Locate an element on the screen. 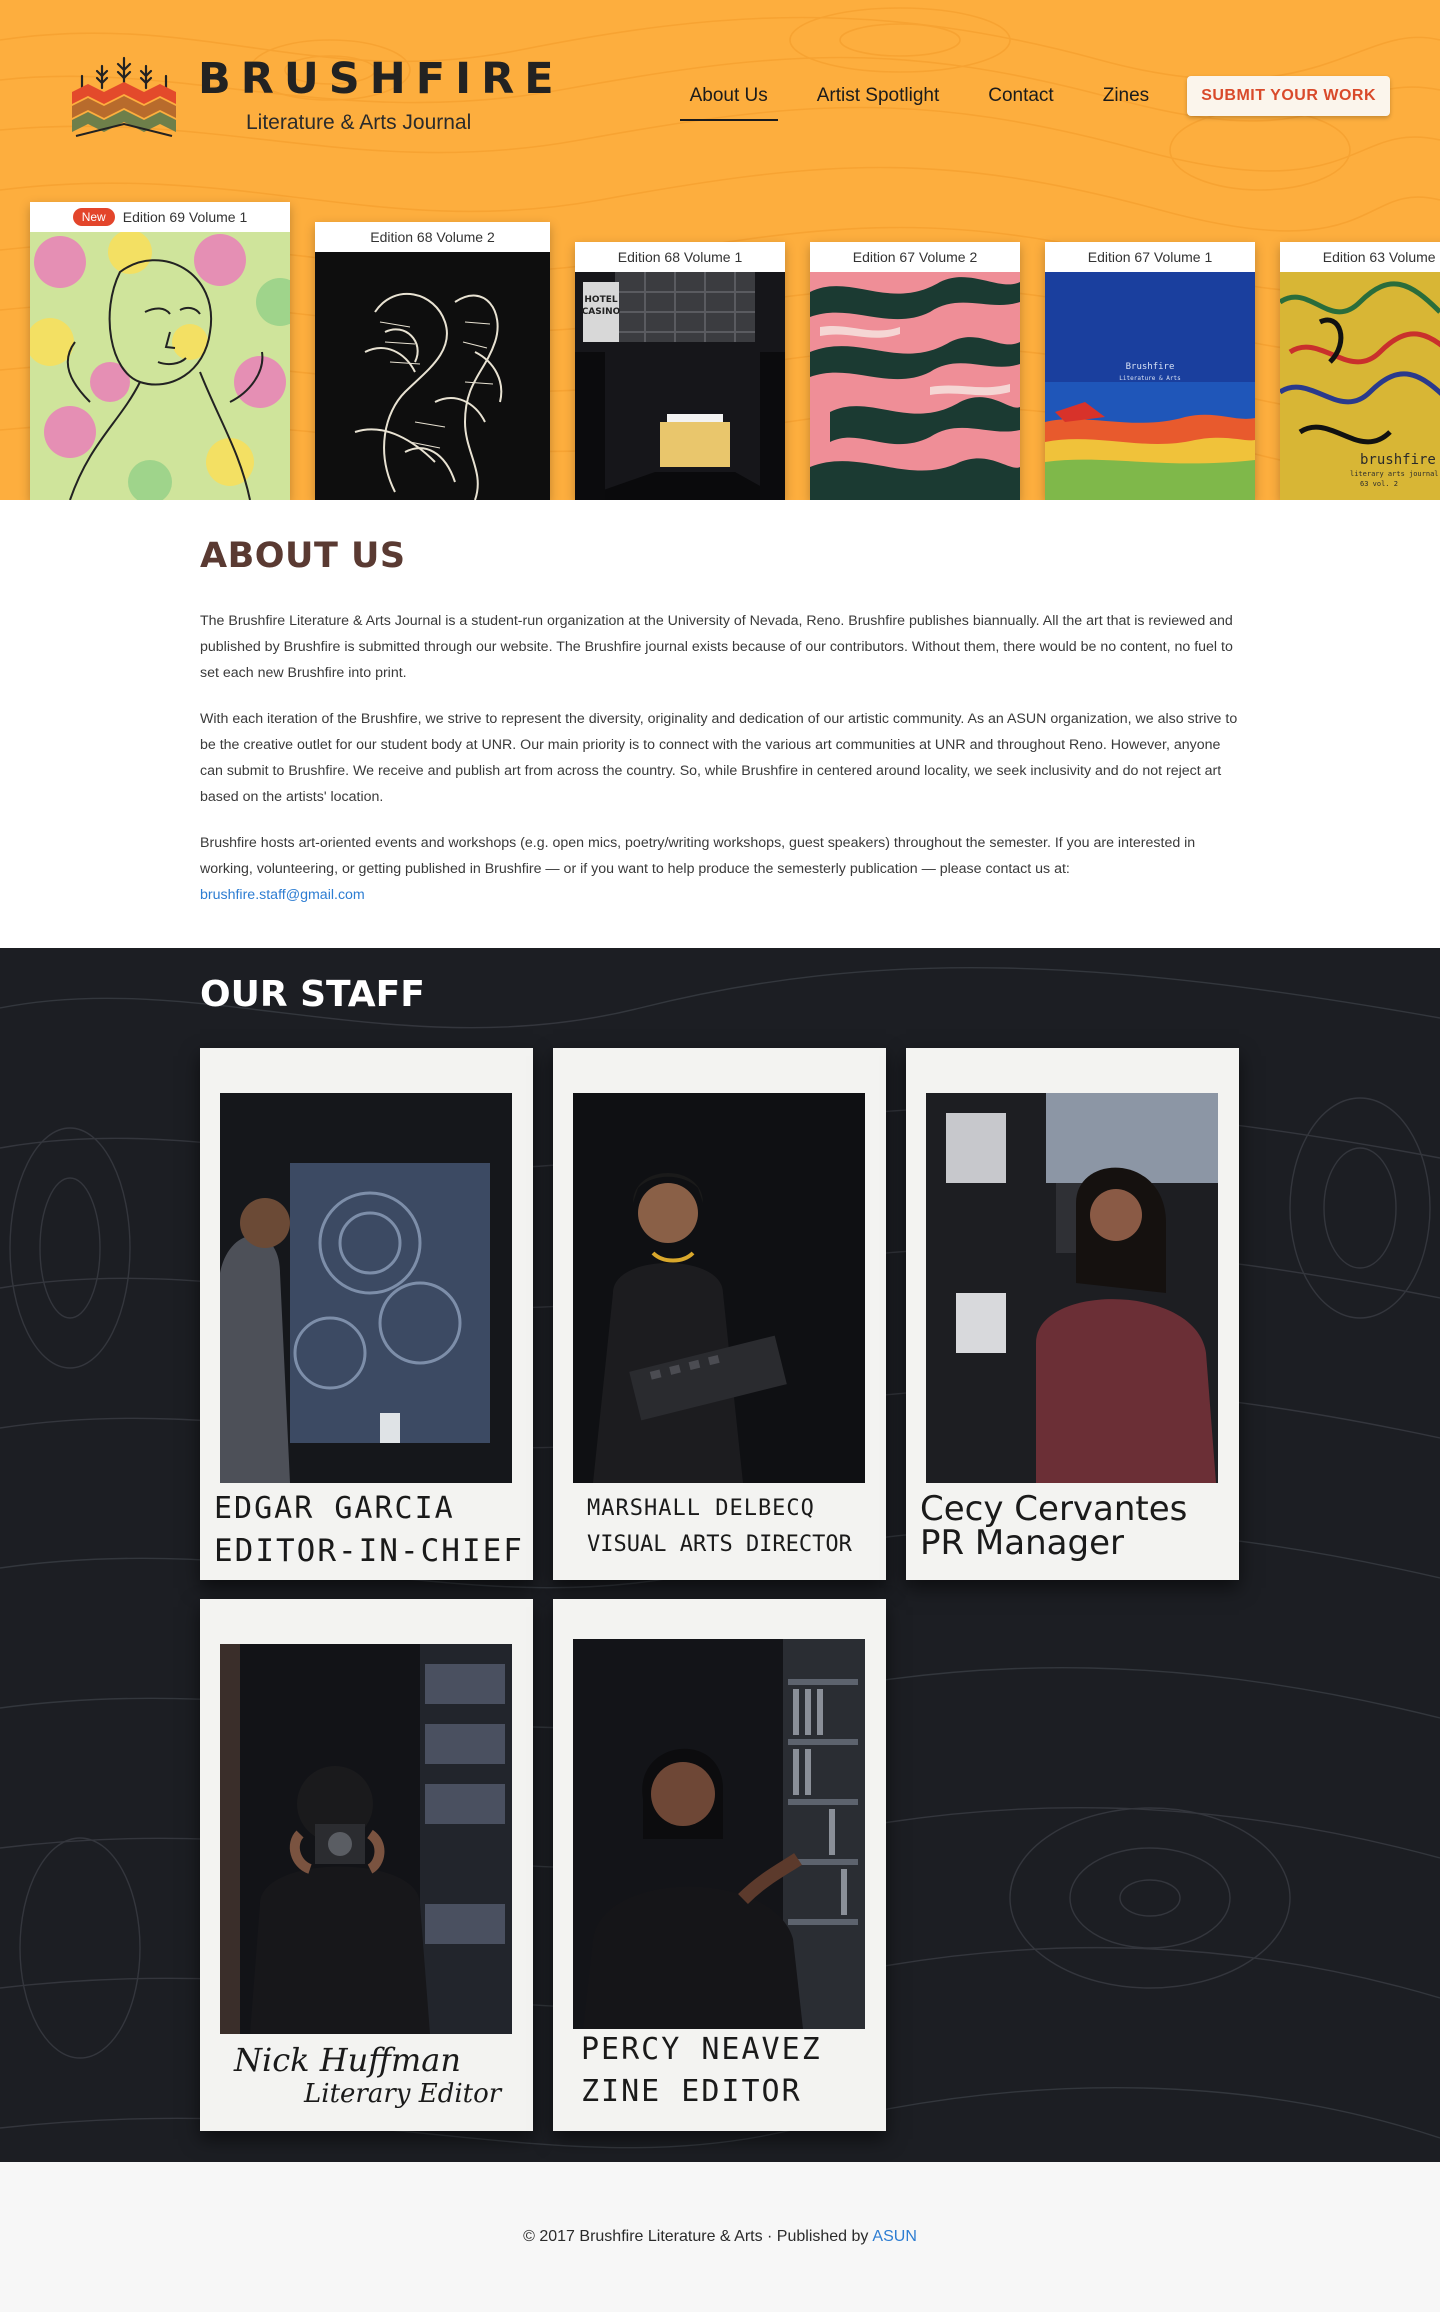  contact-email-link: brushfire.staff@gmail.com is located at coordinates (282, 895).